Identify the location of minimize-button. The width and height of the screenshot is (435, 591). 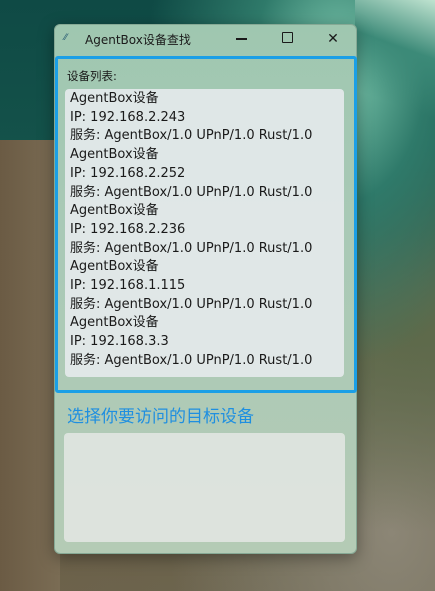
(241, 39).